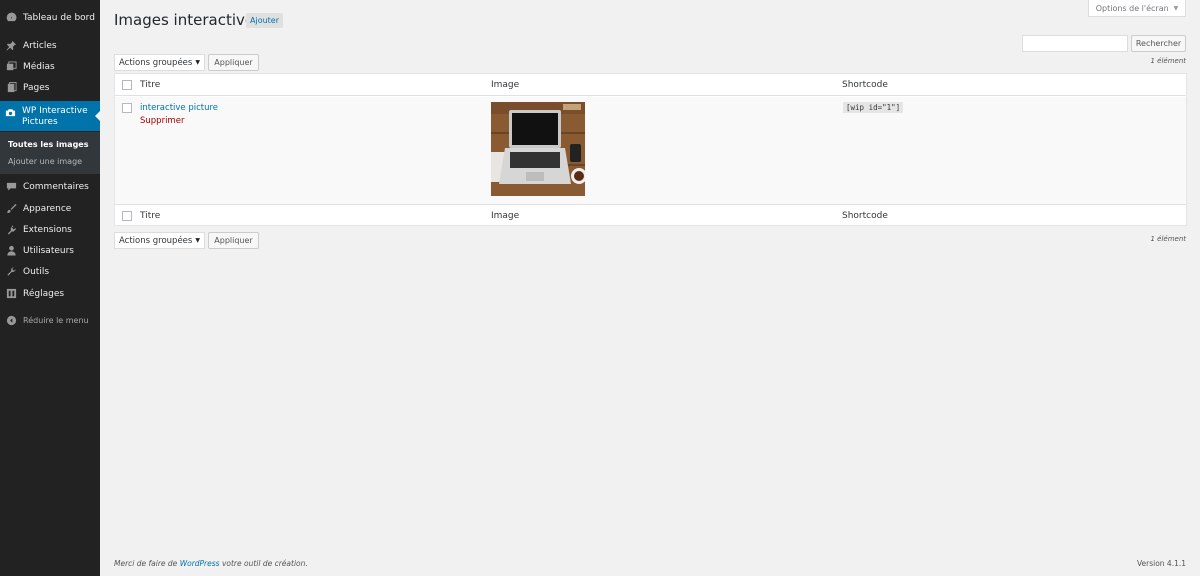 Image resolution: width=1200 pixels, height=576 pixels. I want to click on sidebar-item-comments: Commentaires, so click(50, 186).